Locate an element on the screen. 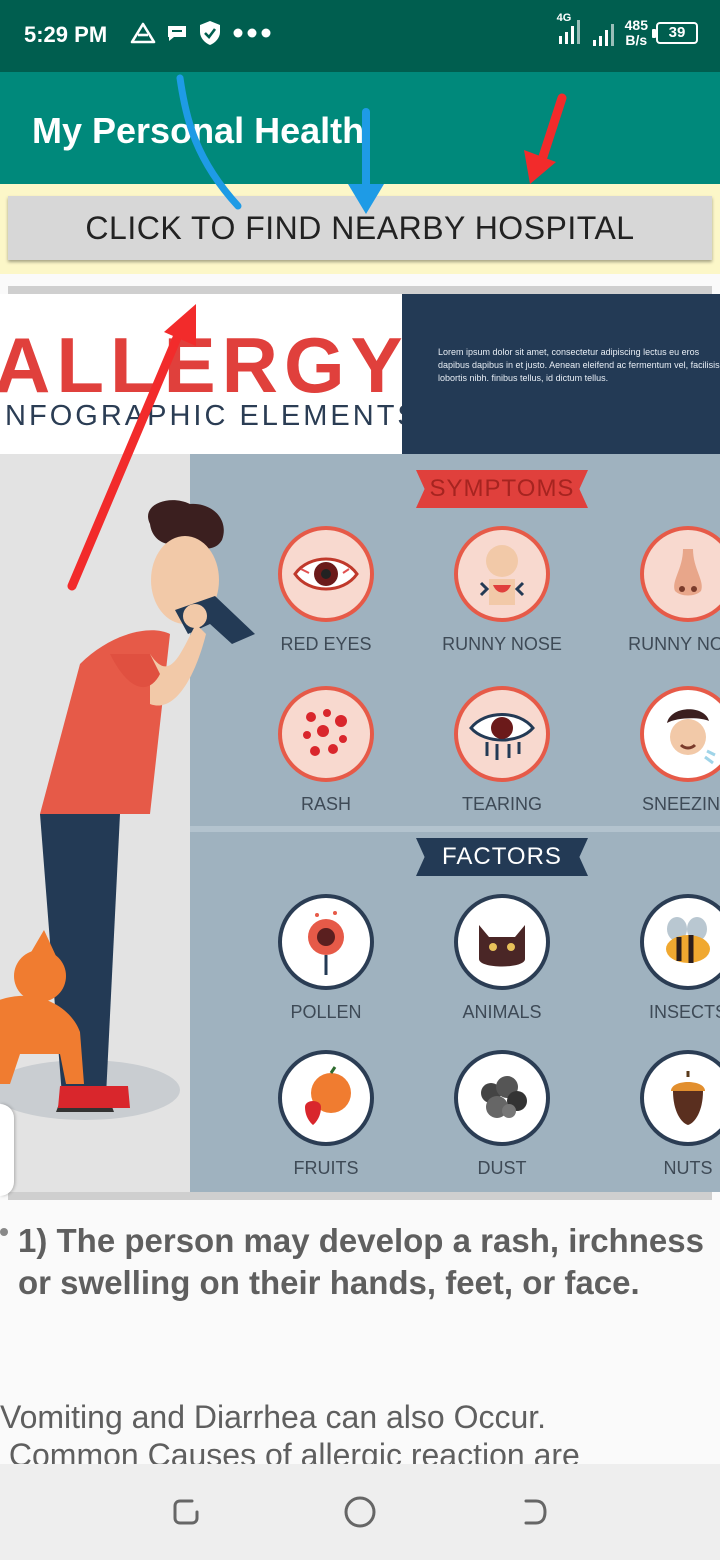  shield-icon is located at coordinates (210, 33).